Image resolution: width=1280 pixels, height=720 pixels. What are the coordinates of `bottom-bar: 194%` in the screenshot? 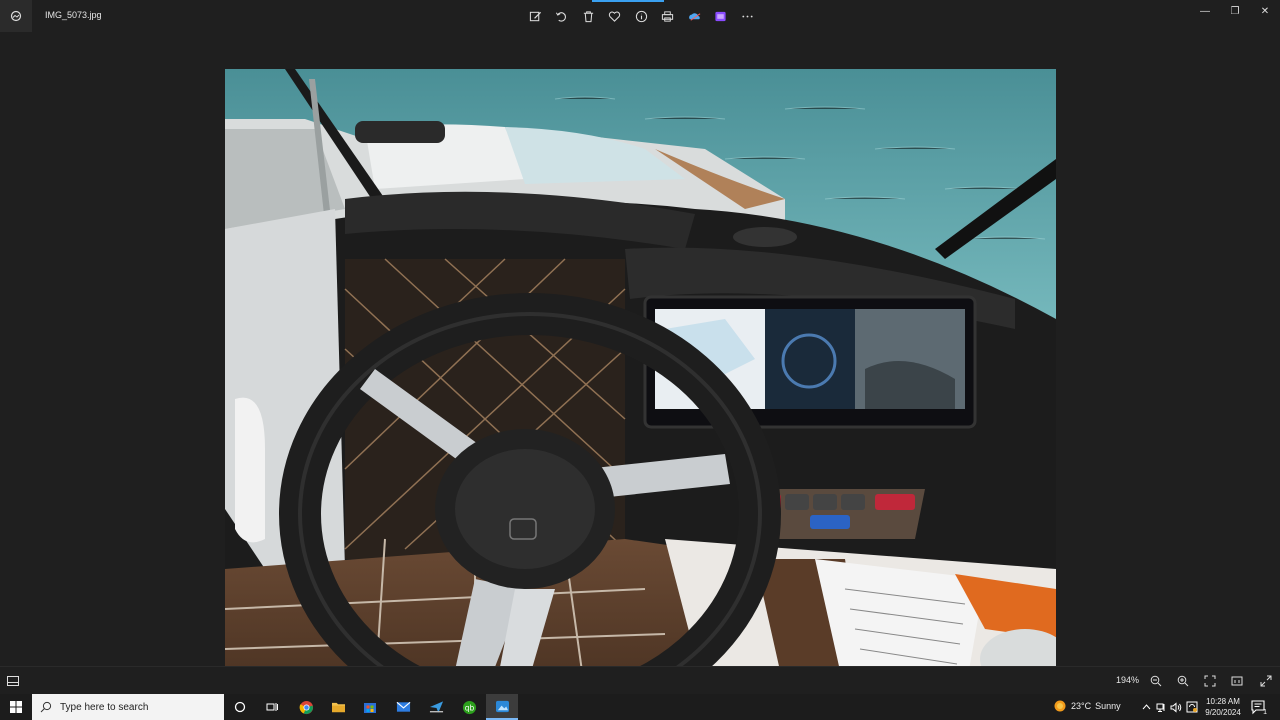 It's located at (640, 680).